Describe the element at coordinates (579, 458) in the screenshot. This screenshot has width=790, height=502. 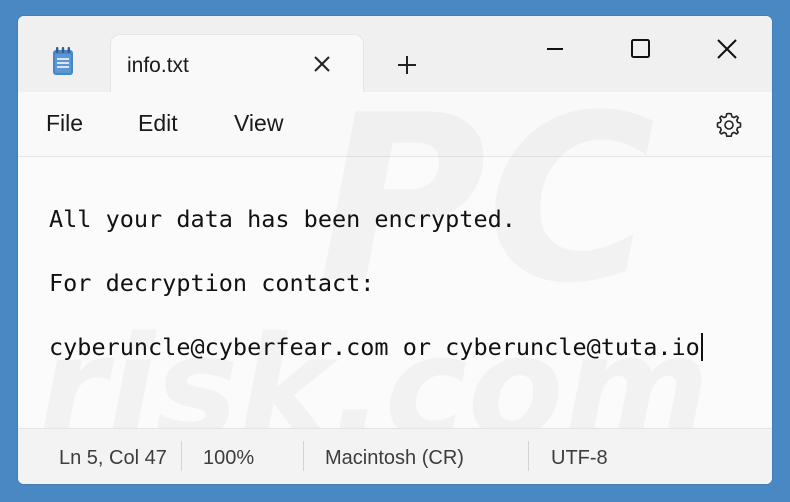
I see `status-encoding: UTF-8` at that location.